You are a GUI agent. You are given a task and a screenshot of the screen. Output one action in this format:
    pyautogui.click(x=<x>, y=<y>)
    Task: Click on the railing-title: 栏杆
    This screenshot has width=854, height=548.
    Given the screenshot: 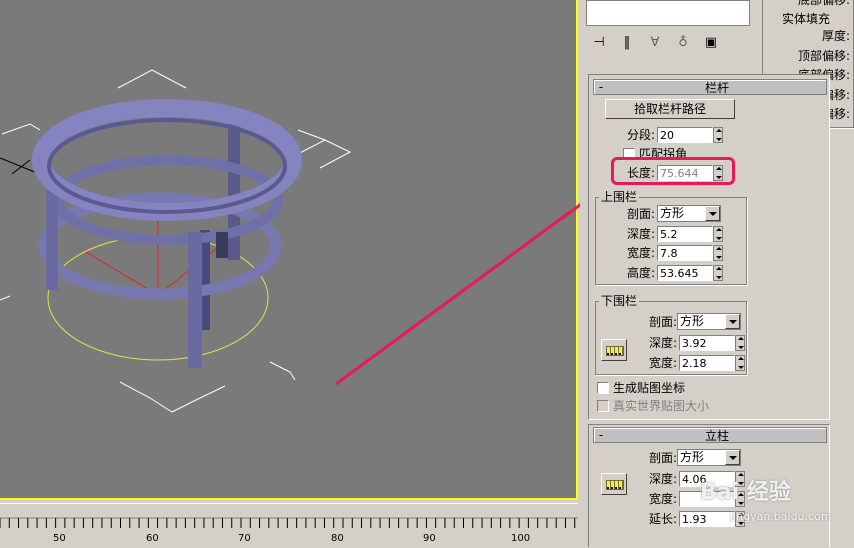 What is the action you would take?
    pyautogui.click(x=716, y=87)
    